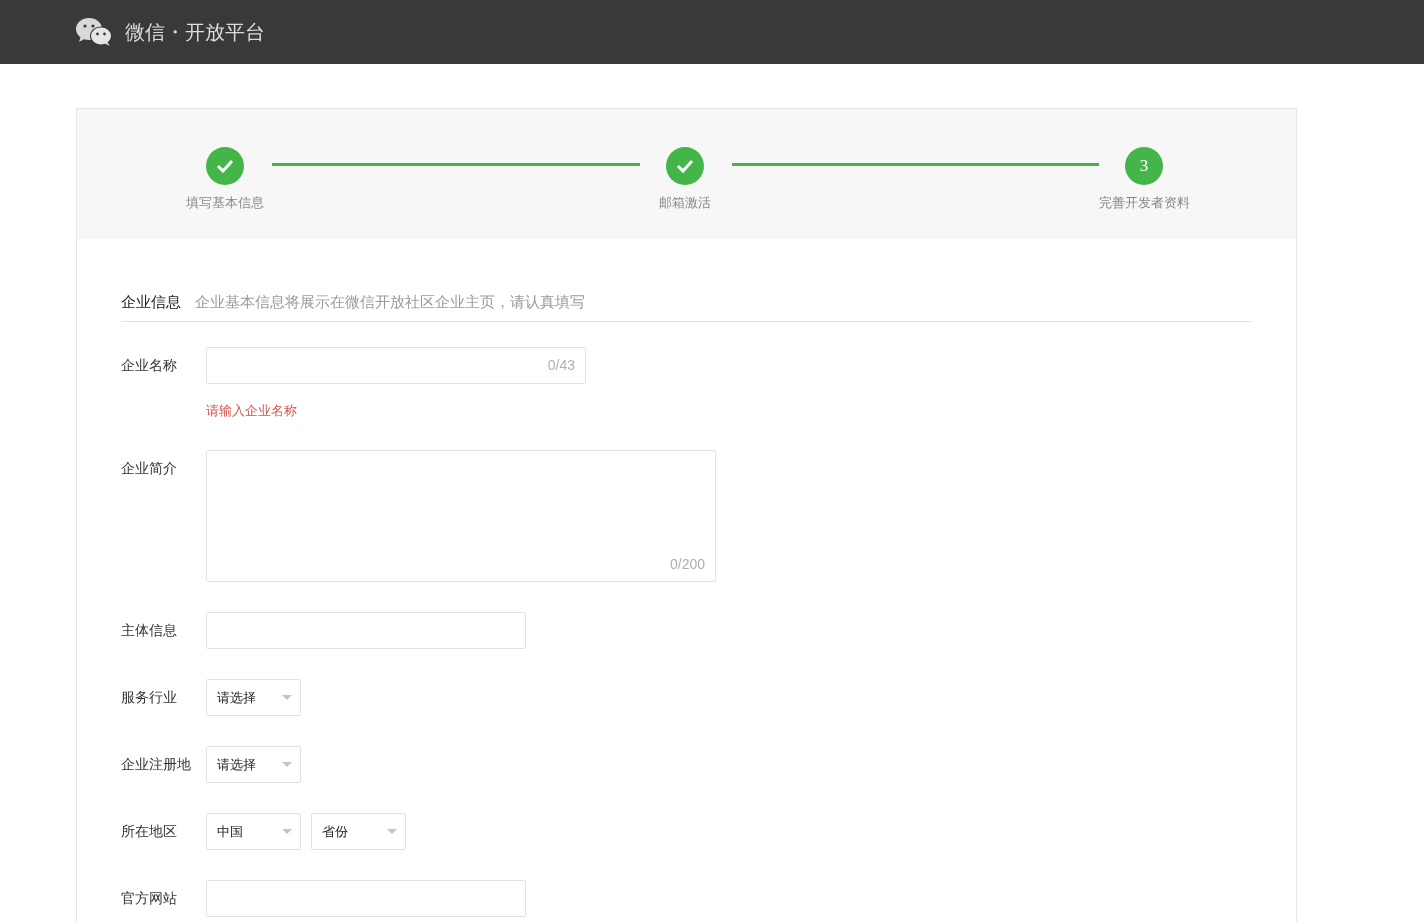  I want to click on field-label: 主体信息, so click(149, 630).